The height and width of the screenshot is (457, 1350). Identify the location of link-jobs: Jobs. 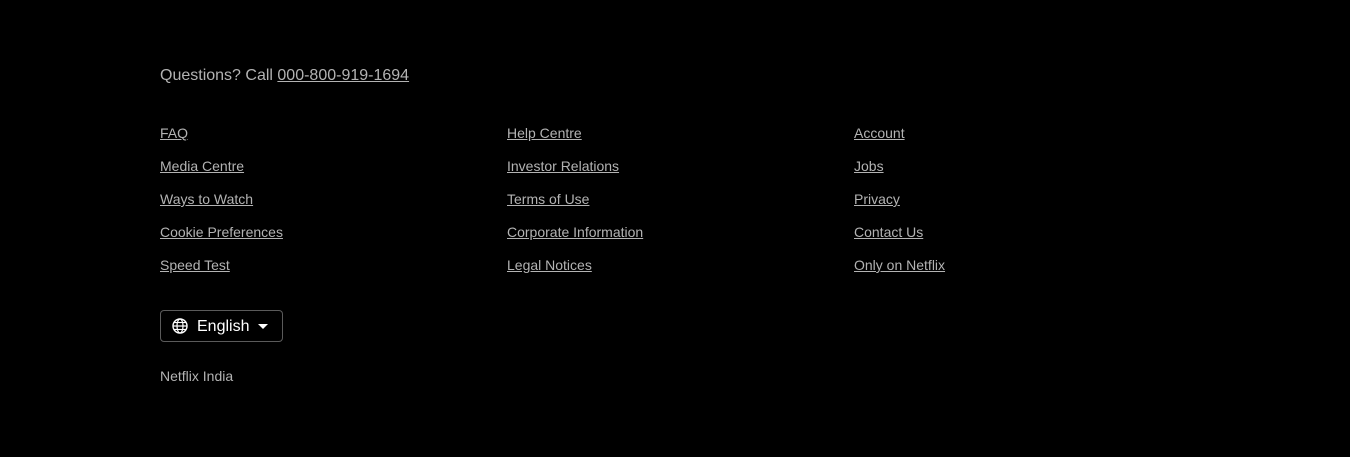
(869, 166).